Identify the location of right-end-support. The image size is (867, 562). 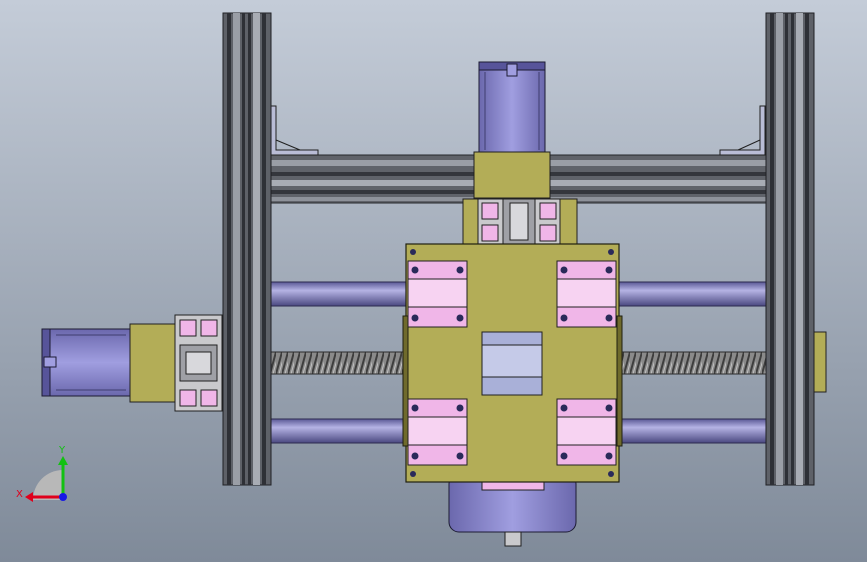
(820, 362).